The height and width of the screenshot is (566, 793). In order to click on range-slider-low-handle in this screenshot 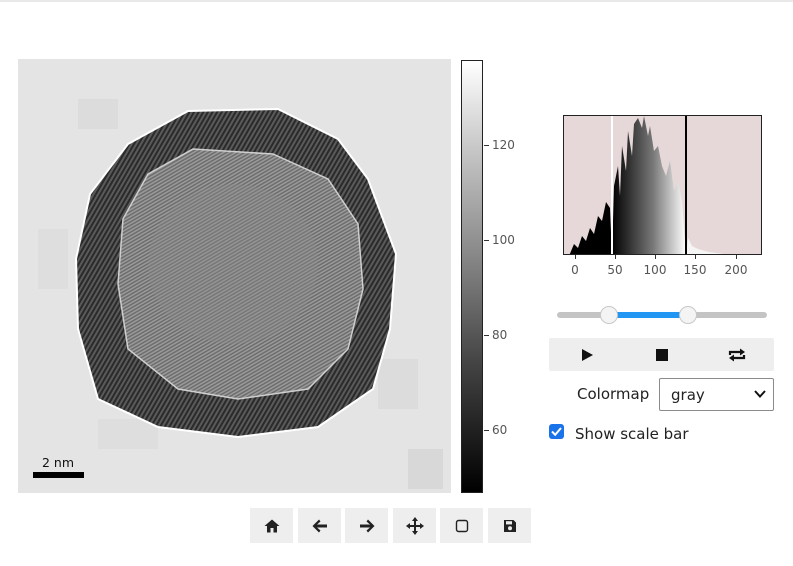, I will do `click(609, 315)`.